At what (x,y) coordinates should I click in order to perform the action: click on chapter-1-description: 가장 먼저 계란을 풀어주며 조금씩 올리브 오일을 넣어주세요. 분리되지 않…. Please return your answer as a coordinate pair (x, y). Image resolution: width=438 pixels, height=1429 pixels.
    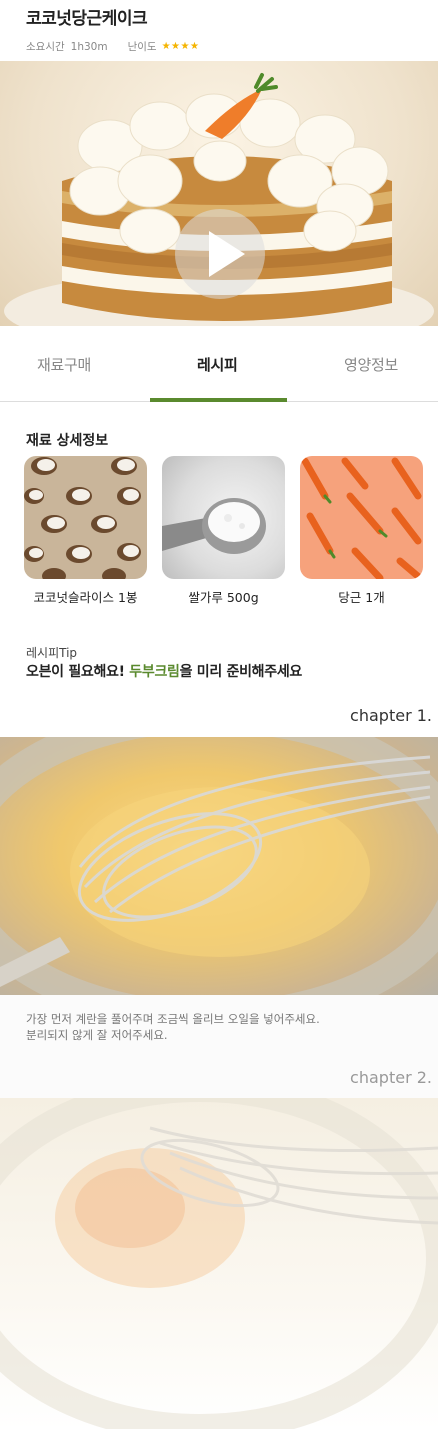
    Looking at the image, I should click on (173, 1027).